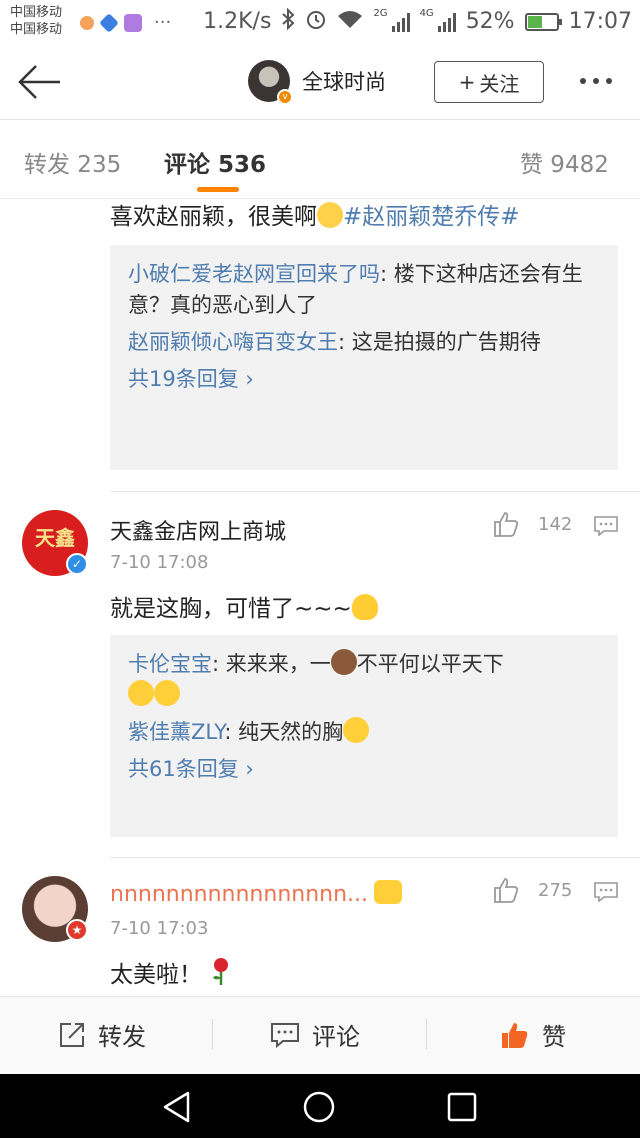 Image resolution: width=640 pixels, height=1138 pixels. Describe the element at coordinates (426, 13) in the screenshot. I see `network-4g-label: 4G` at that location.